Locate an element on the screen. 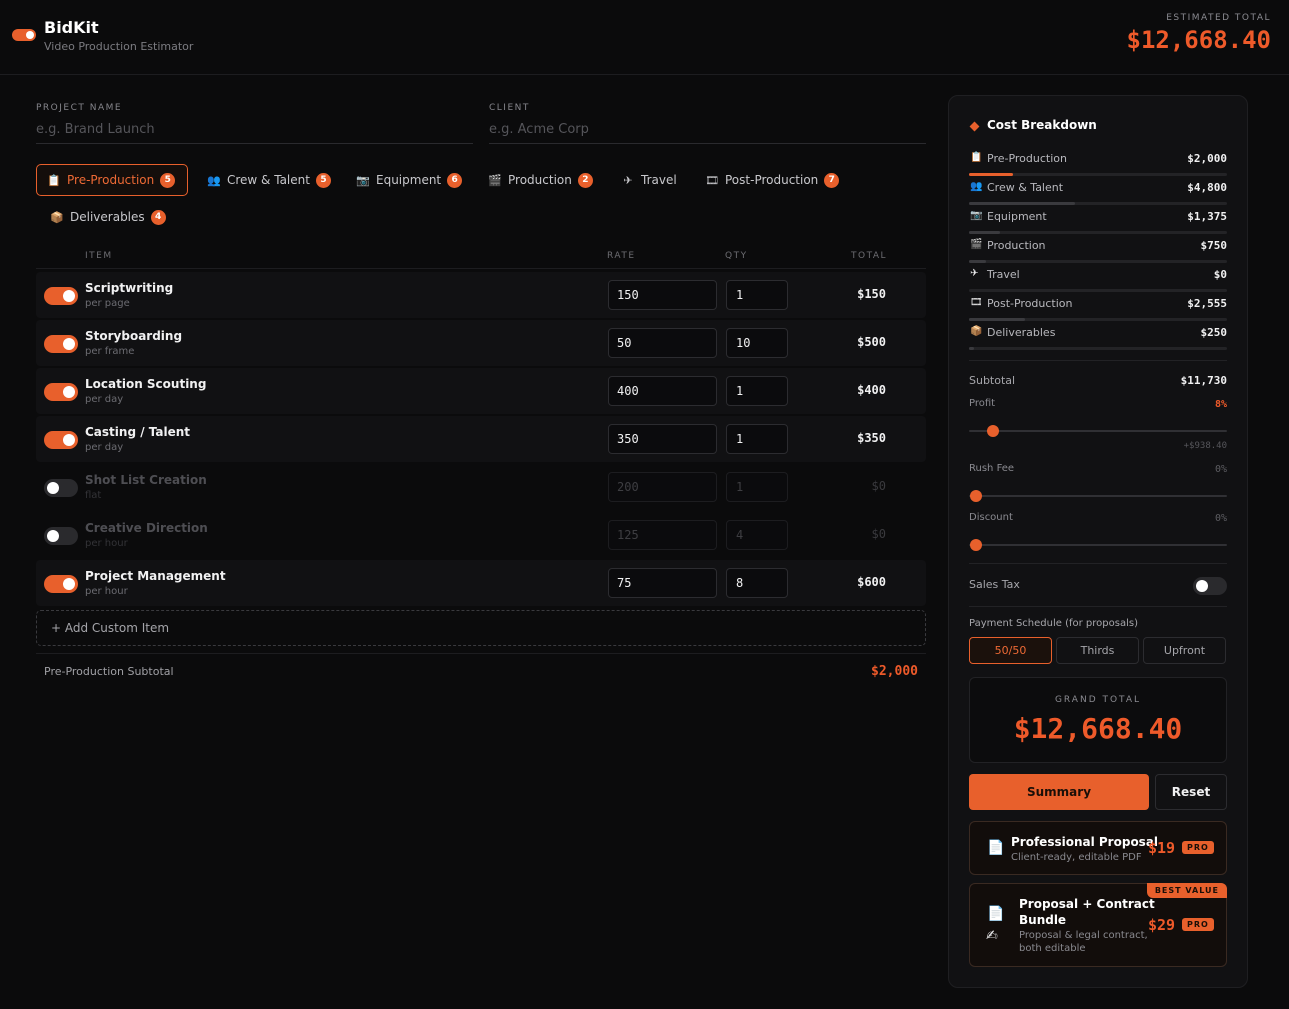 This screenshot has height=1009, width=1289. item-name: Project Management is located at coordinates (155, 576).